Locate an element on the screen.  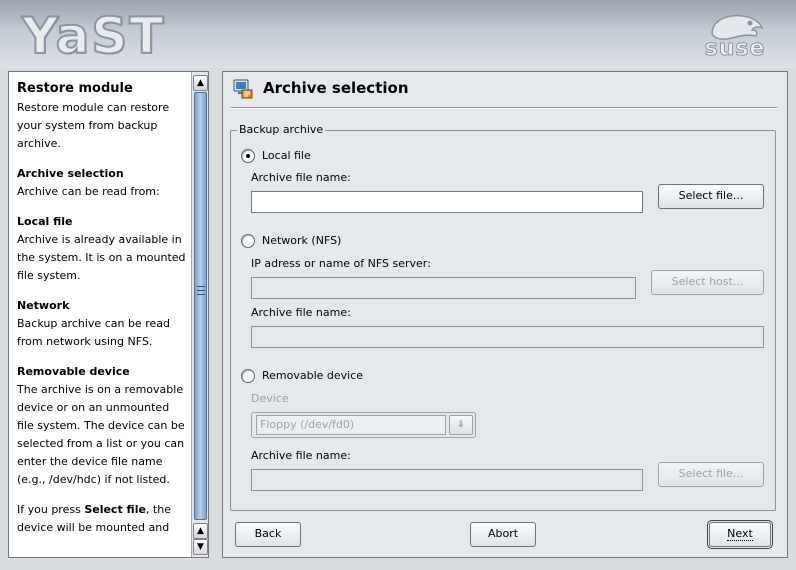
scroll-up-button-lower: ▲ is located at coordinates (200, 531).